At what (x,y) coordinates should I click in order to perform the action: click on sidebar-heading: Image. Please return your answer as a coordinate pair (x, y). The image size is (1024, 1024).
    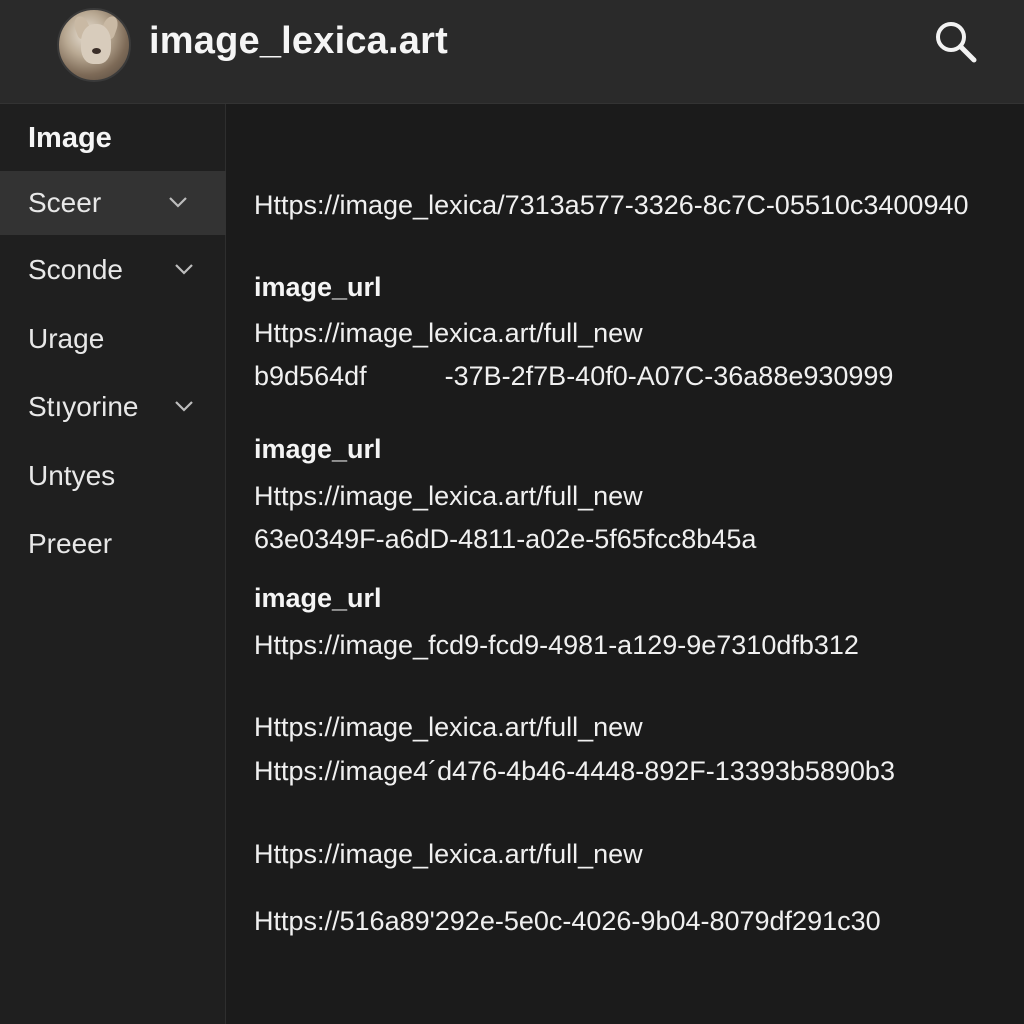
    Looking at the image, I should click on (70, 138).